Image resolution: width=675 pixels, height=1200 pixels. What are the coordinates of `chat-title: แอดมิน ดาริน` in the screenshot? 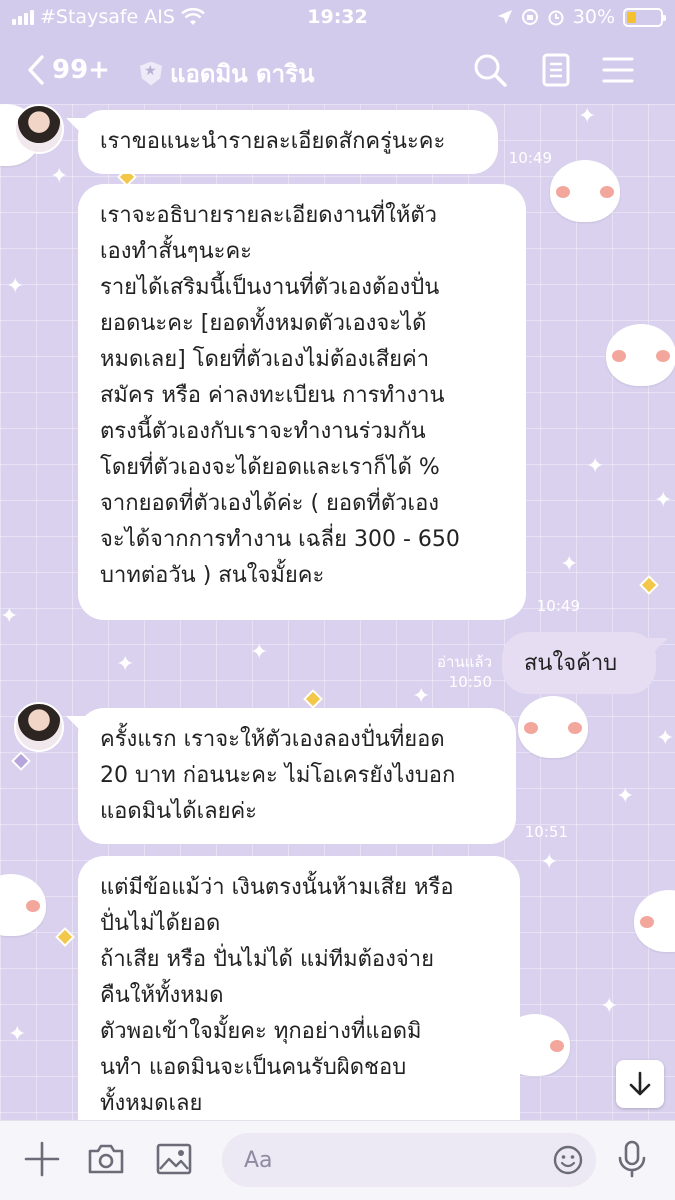 It's located at (227, 73).